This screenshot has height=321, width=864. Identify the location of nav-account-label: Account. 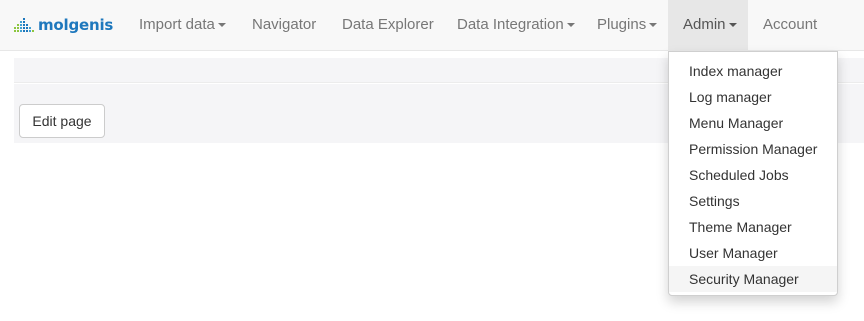
(790, 24).